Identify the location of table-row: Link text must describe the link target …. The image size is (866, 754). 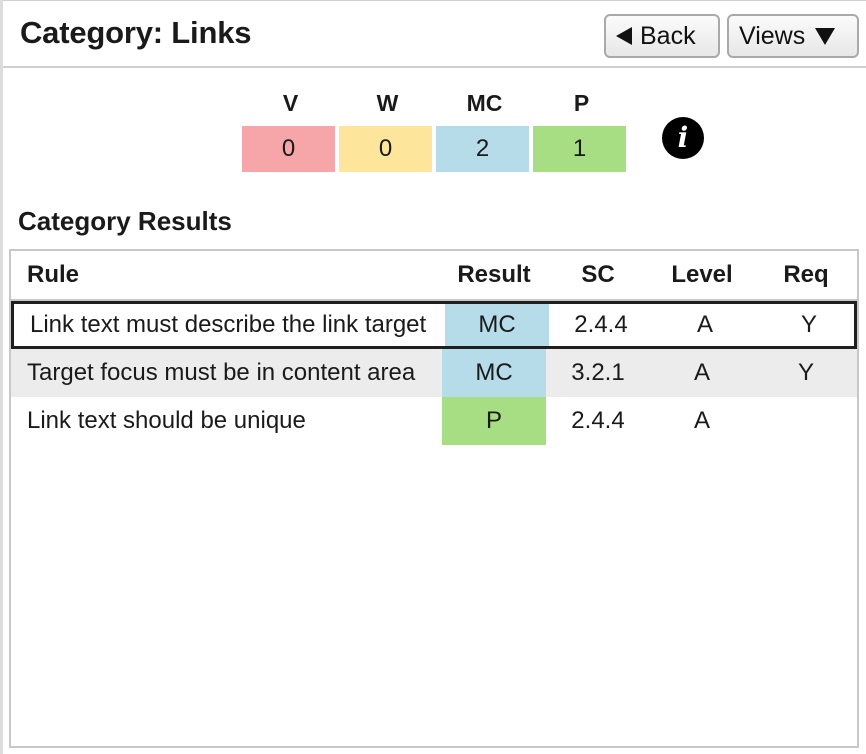
(434, 325).